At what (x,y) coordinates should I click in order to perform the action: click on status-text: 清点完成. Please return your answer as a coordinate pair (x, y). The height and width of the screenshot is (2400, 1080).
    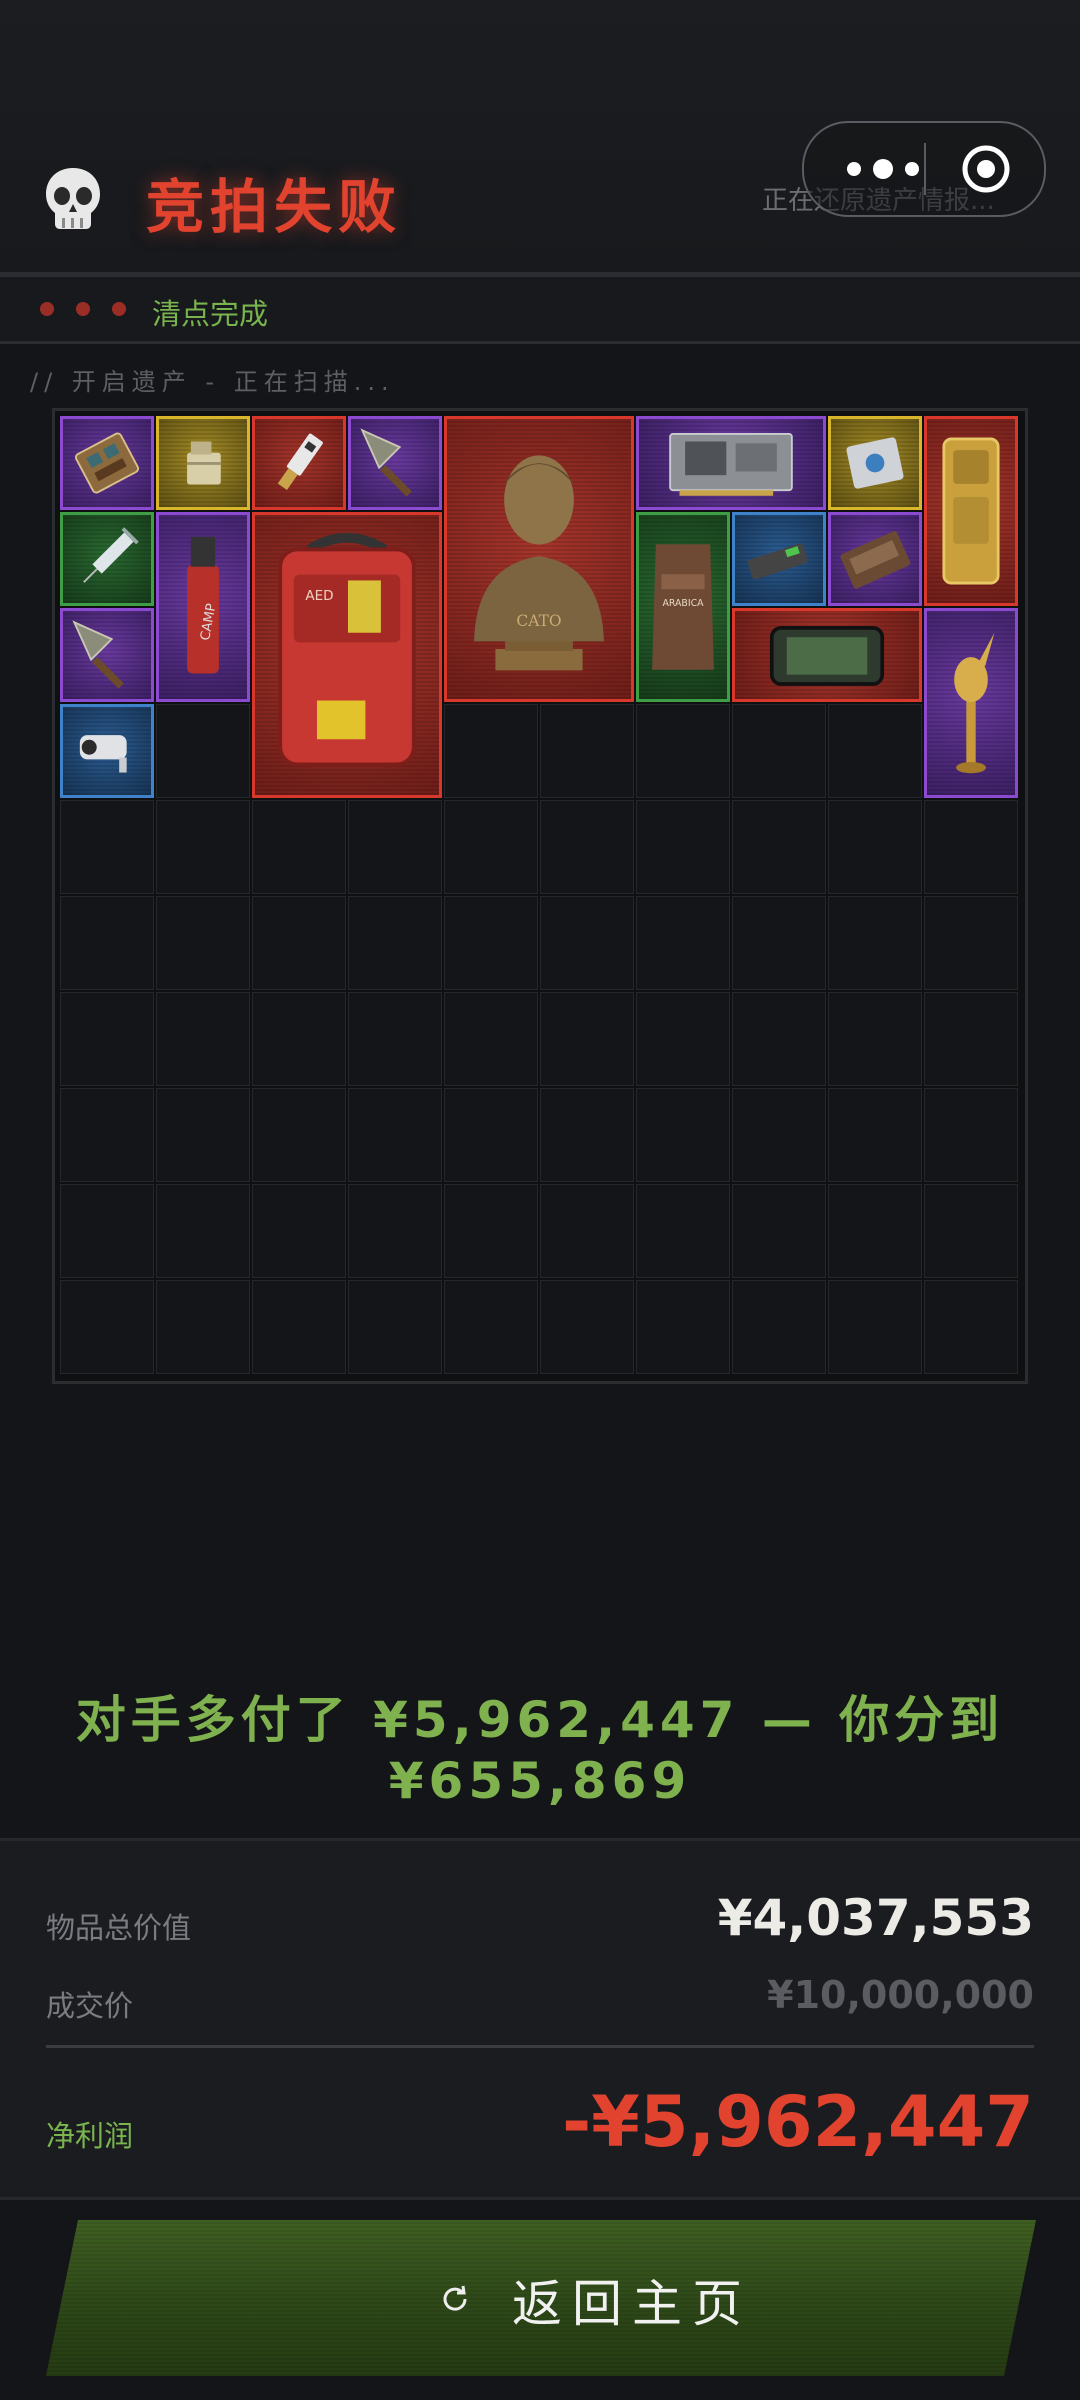
    Looking at the image, I should click on (210, 314).